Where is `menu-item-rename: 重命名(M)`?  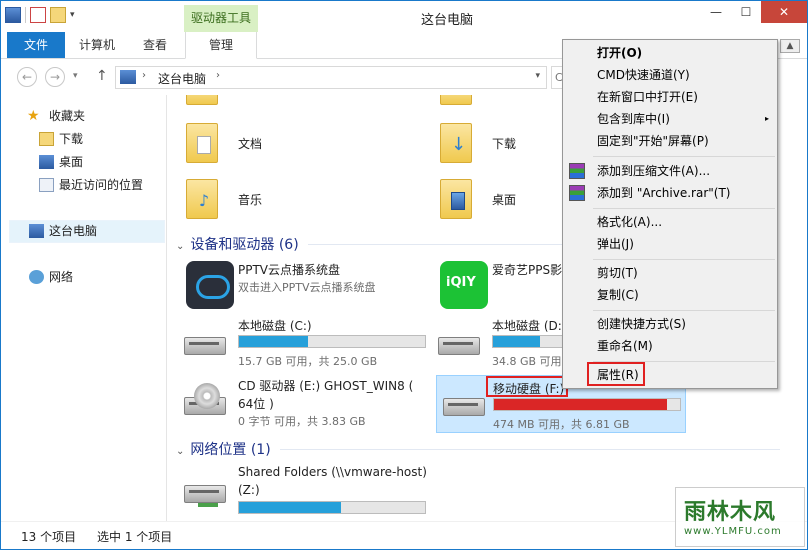 menu-item-rename: 重命名(M) is located at coordinates (670, 346).